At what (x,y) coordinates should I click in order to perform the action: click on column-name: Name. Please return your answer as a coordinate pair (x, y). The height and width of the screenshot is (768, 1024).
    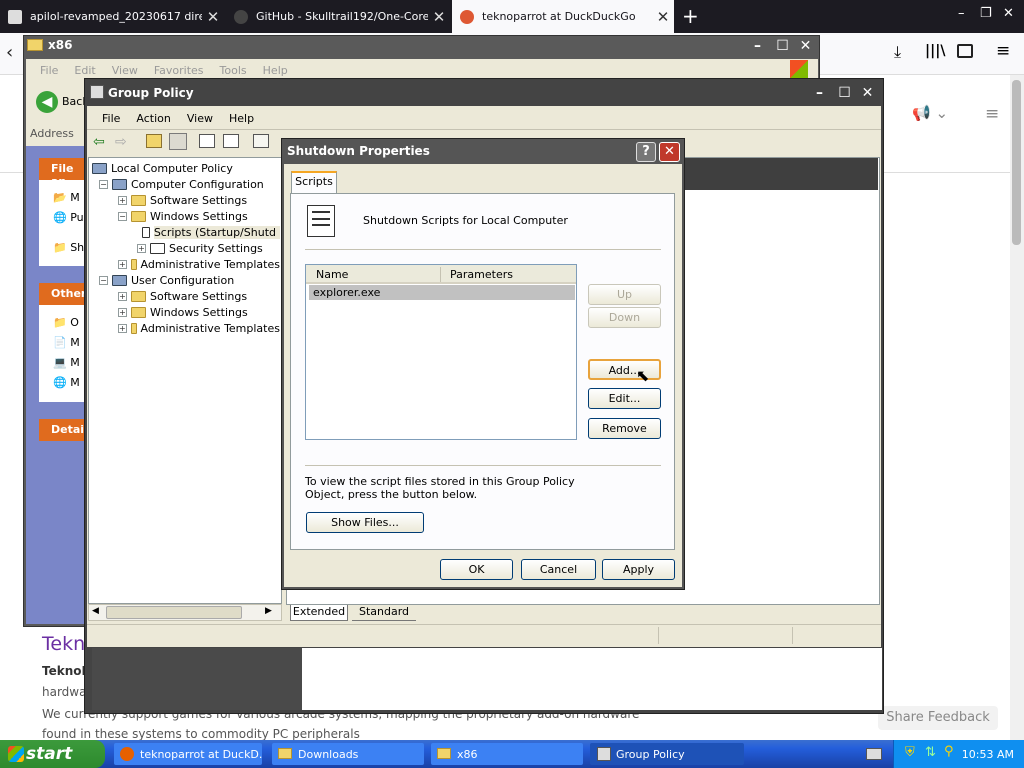
    Looking at the image, I should click on (332, 274).